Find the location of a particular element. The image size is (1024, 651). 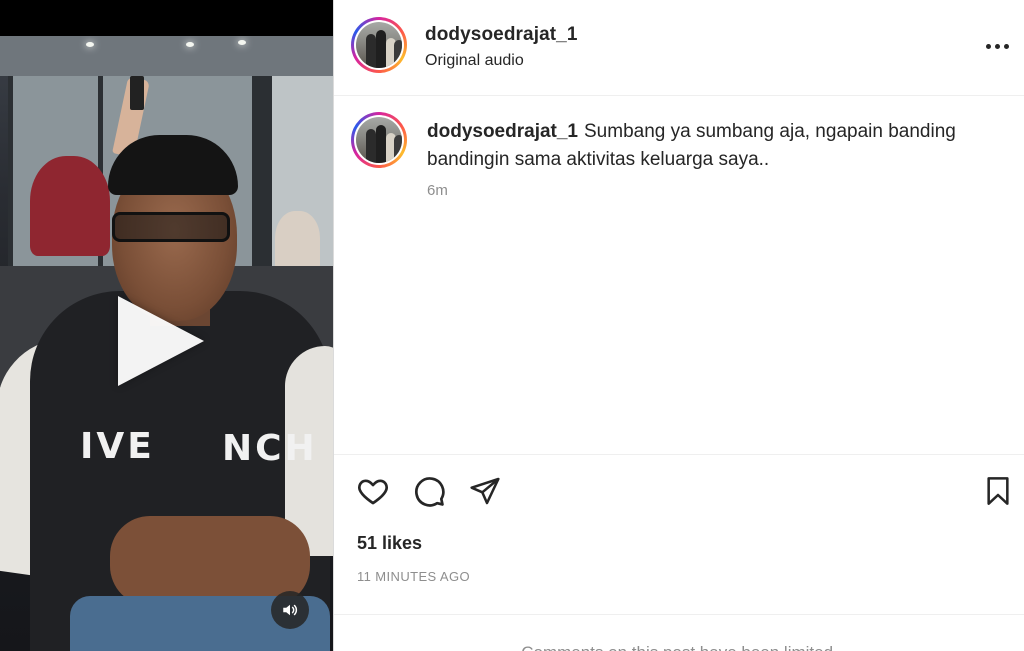

play-icon is located at coordinates (161, 341).